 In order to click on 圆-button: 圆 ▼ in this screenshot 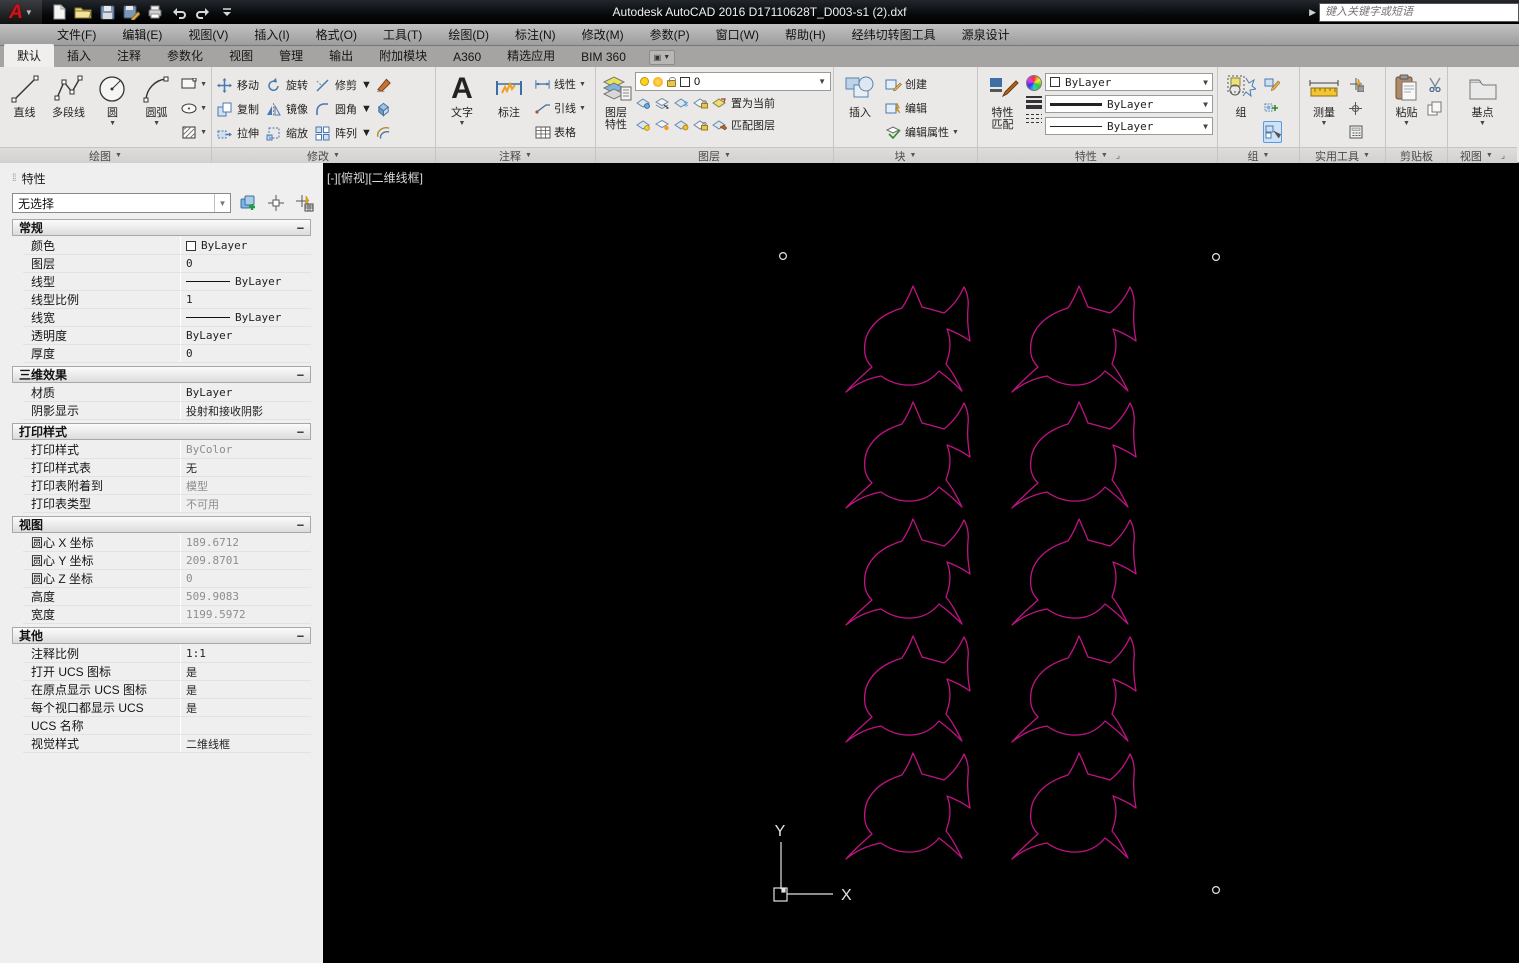, I will do `click(112, 108)`.